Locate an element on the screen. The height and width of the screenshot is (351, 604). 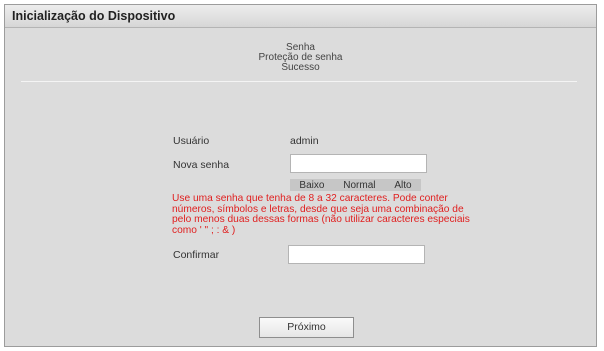
user-value: admin is located at coordinates (304, 141).